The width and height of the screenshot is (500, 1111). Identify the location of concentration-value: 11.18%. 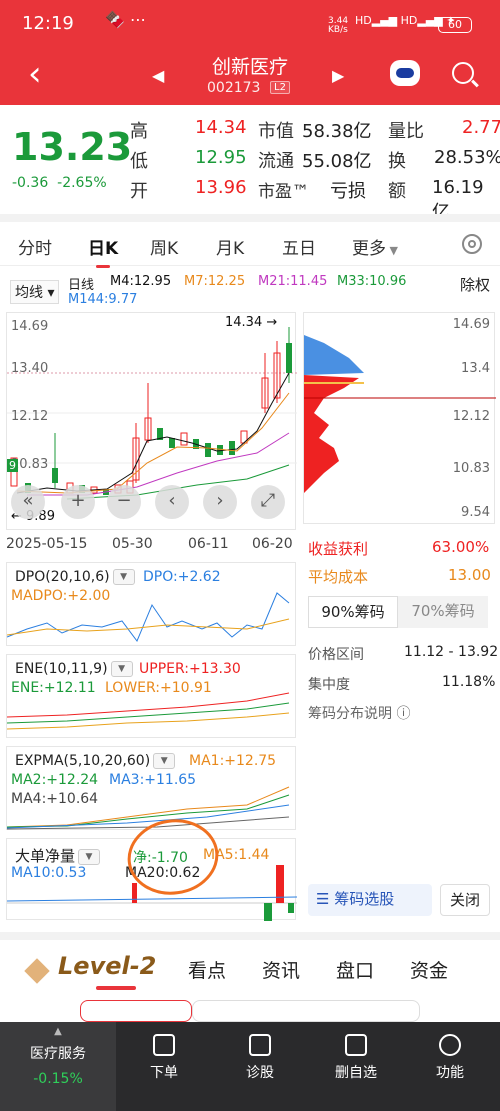
(469, 682).